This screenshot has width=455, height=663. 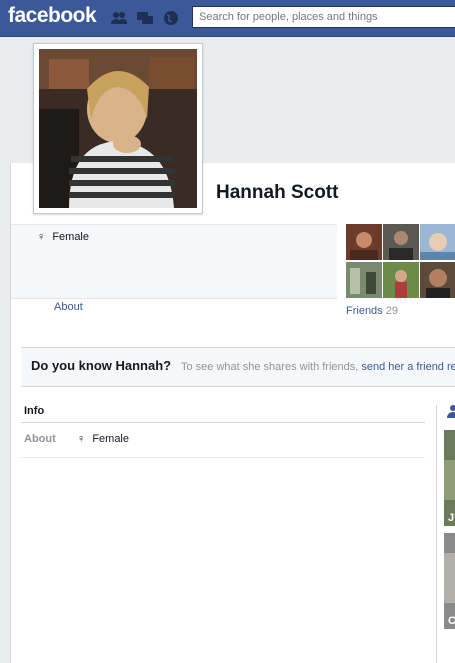 What do you see at coordinates (110, 439) in the screenshot?
I see `info-gender-value: Female` at bounding box center [110, 439].